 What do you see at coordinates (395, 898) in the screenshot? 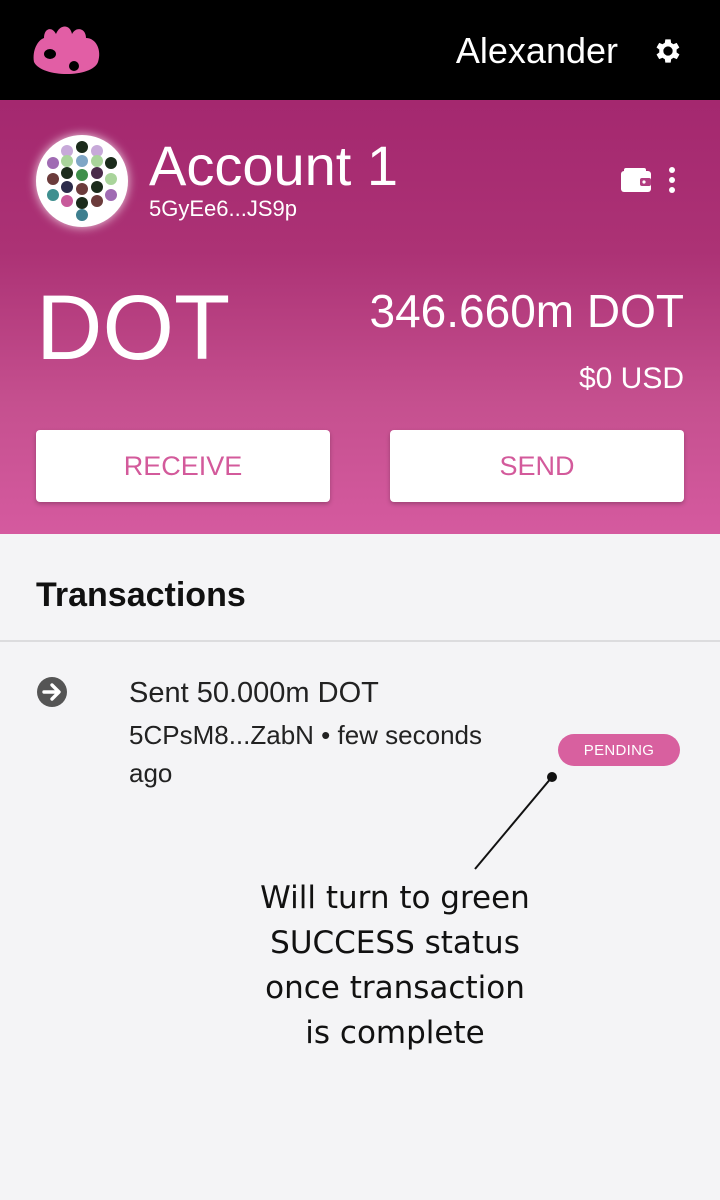
I see `annotation-line: Will turn to green` at bounding box center [395, 898].